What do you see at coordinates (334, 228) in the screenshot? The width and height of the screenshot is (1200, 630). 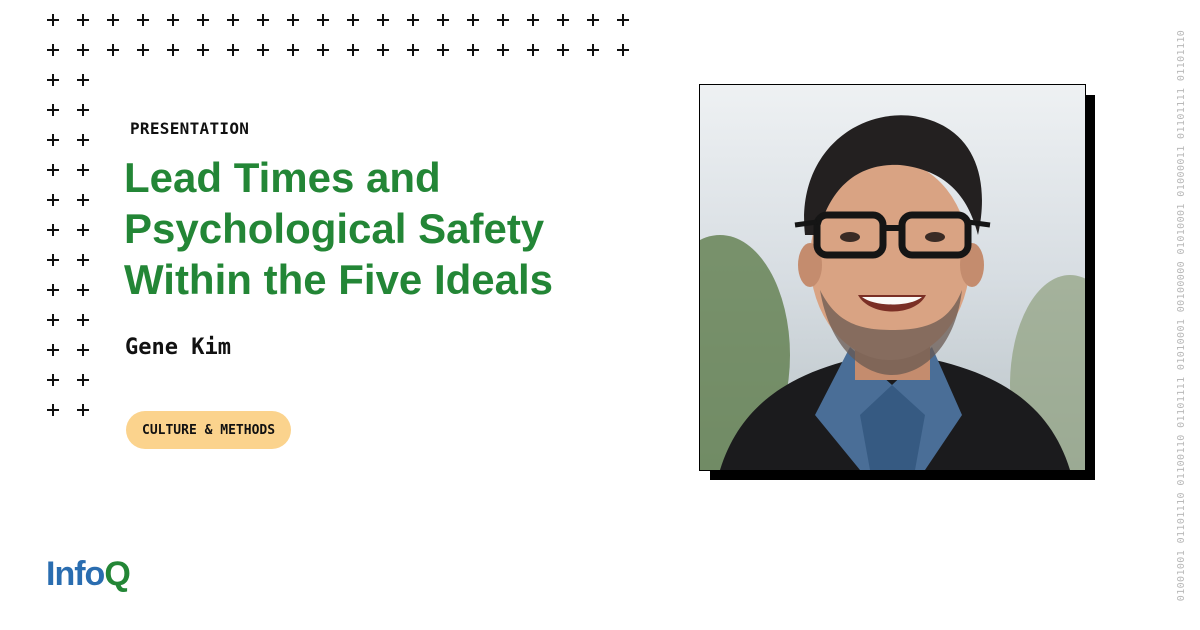 I see `title-line: Psychological Safety` at bounding box center [334, 228].